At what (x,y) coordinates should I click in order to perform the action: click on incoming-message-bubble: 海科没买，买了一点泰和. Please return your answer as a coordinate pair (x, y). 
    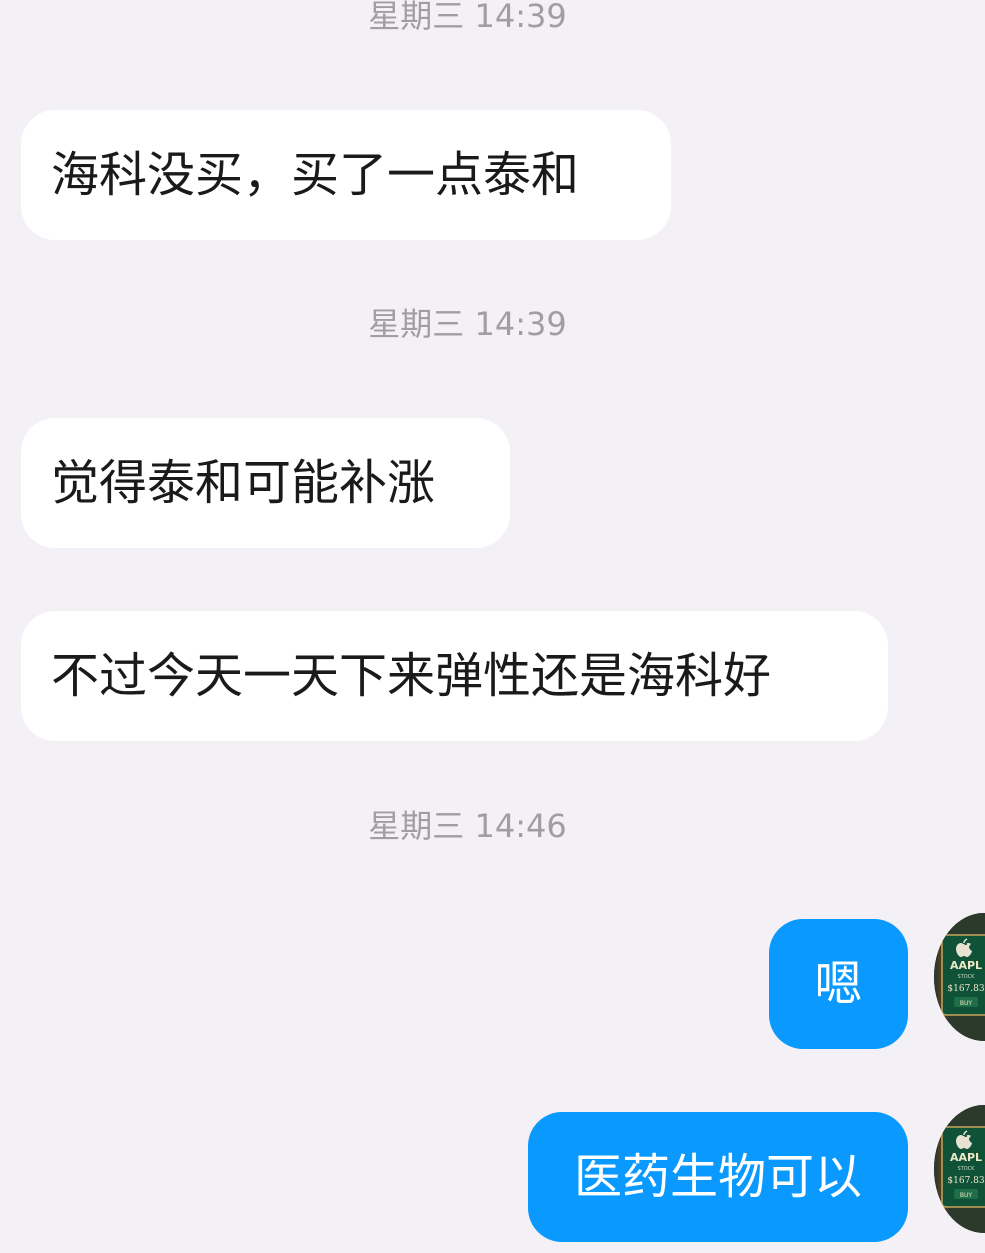
    Looking at the image, I should click on (346, 175).